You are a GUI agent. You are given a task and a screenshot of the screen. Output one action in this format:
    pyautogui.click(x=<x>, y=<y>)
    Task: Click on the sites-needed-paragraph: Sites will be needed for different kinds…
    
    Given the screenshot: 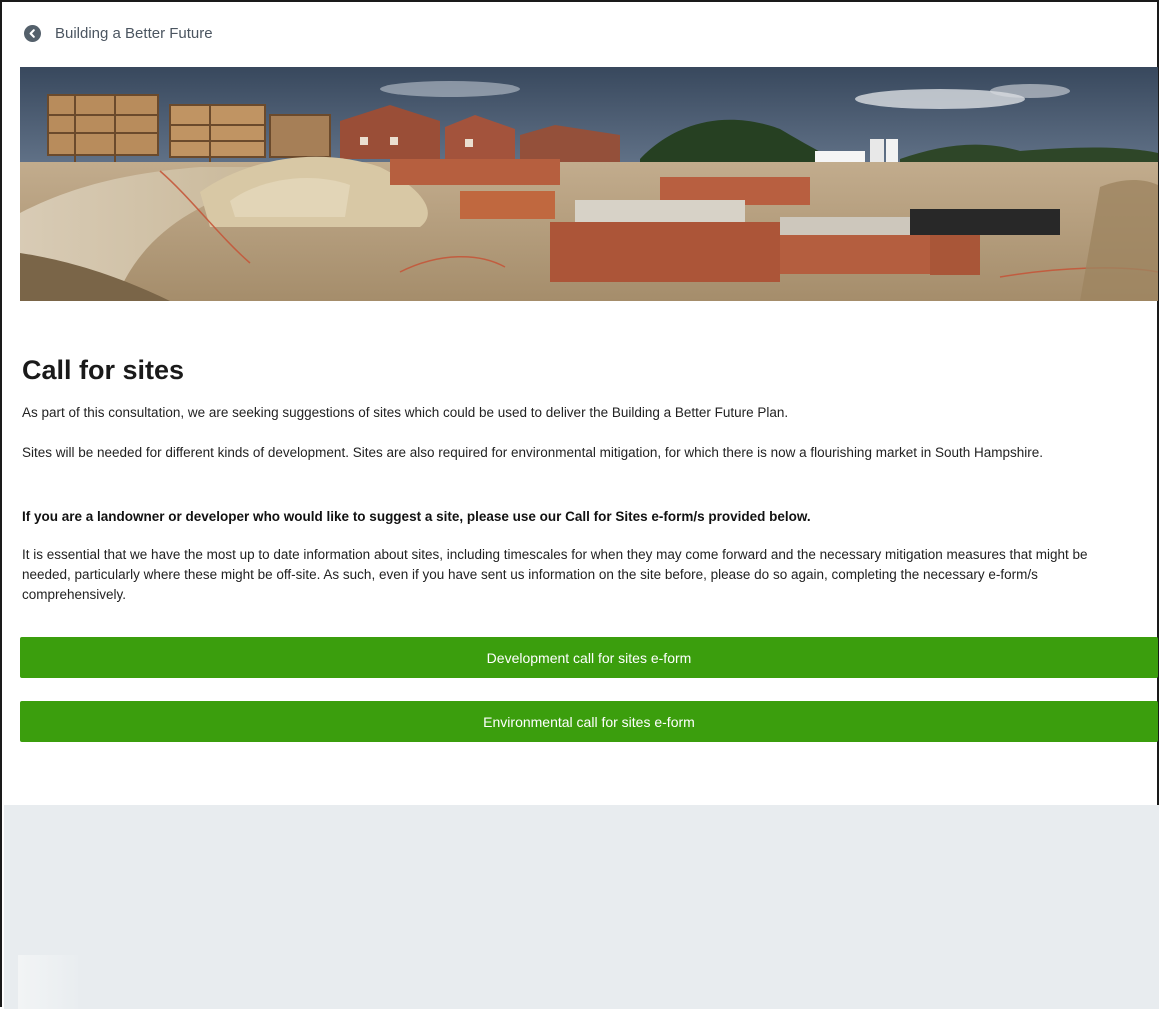 What is the action you would take?
    pyautogui.click(x=533, y=452)
    